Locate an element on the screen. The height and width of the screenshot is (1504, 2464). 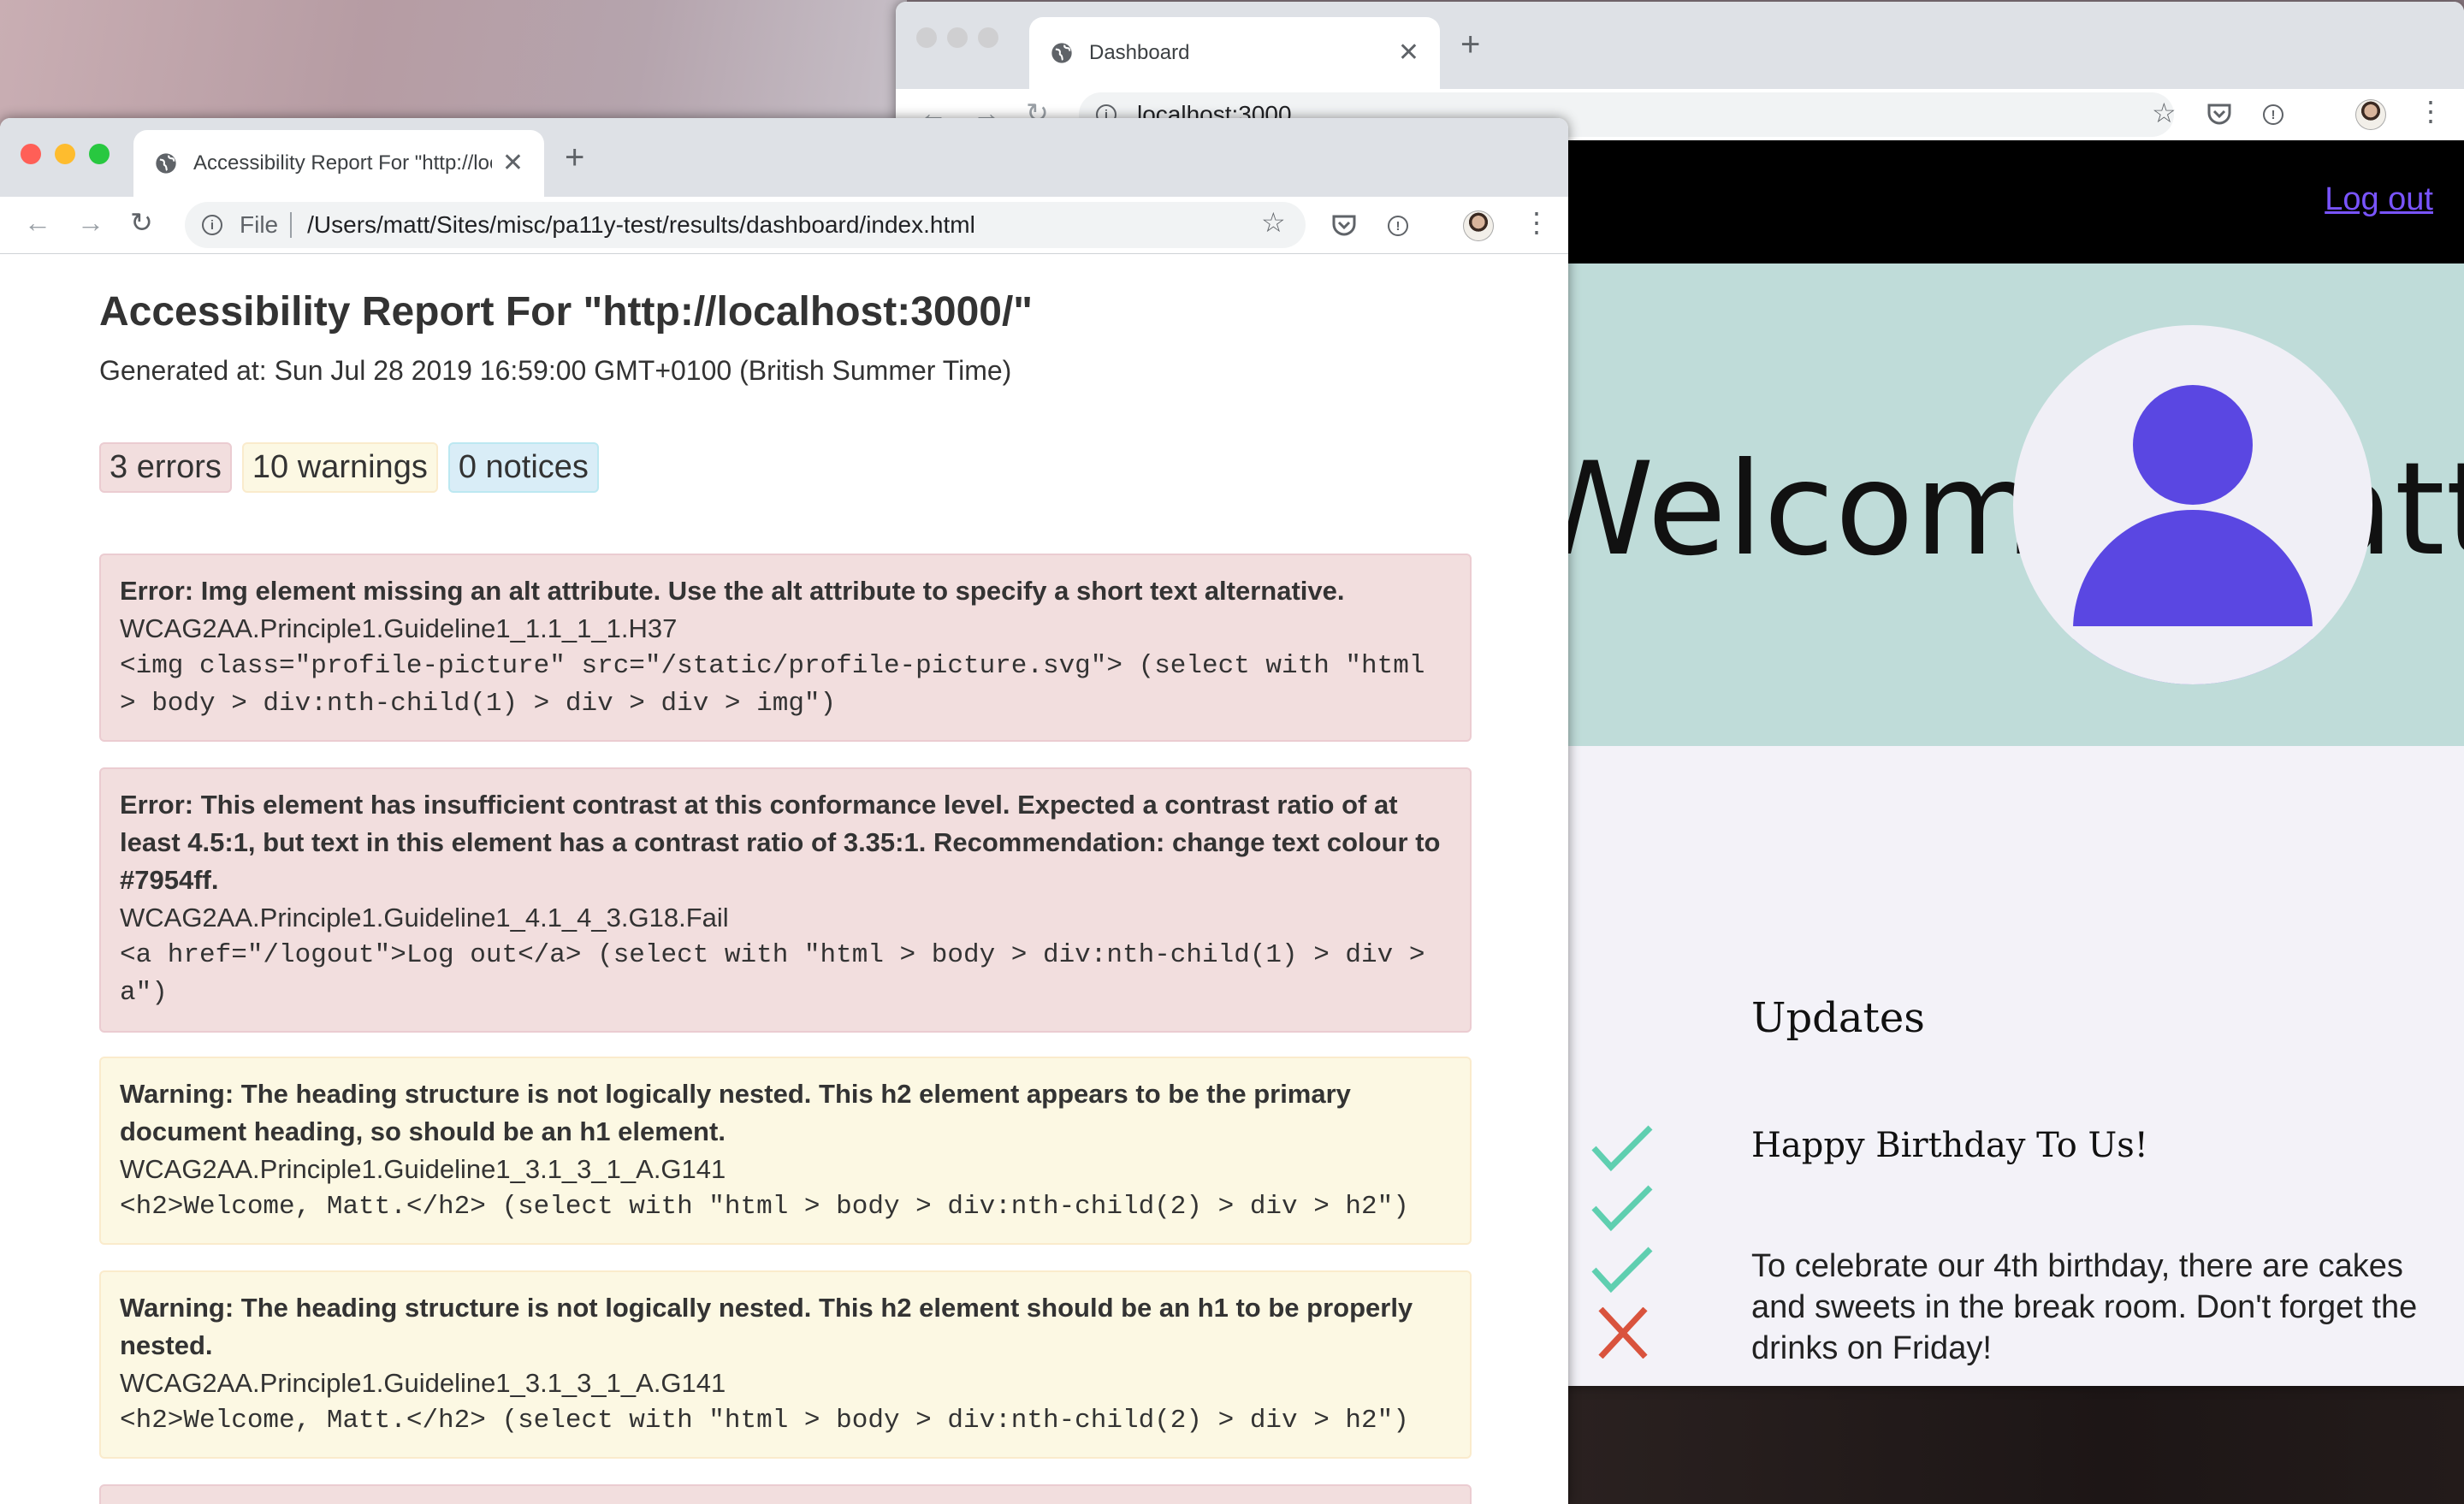
forward-arrow-icon: → is located at coordinates (90, 222).